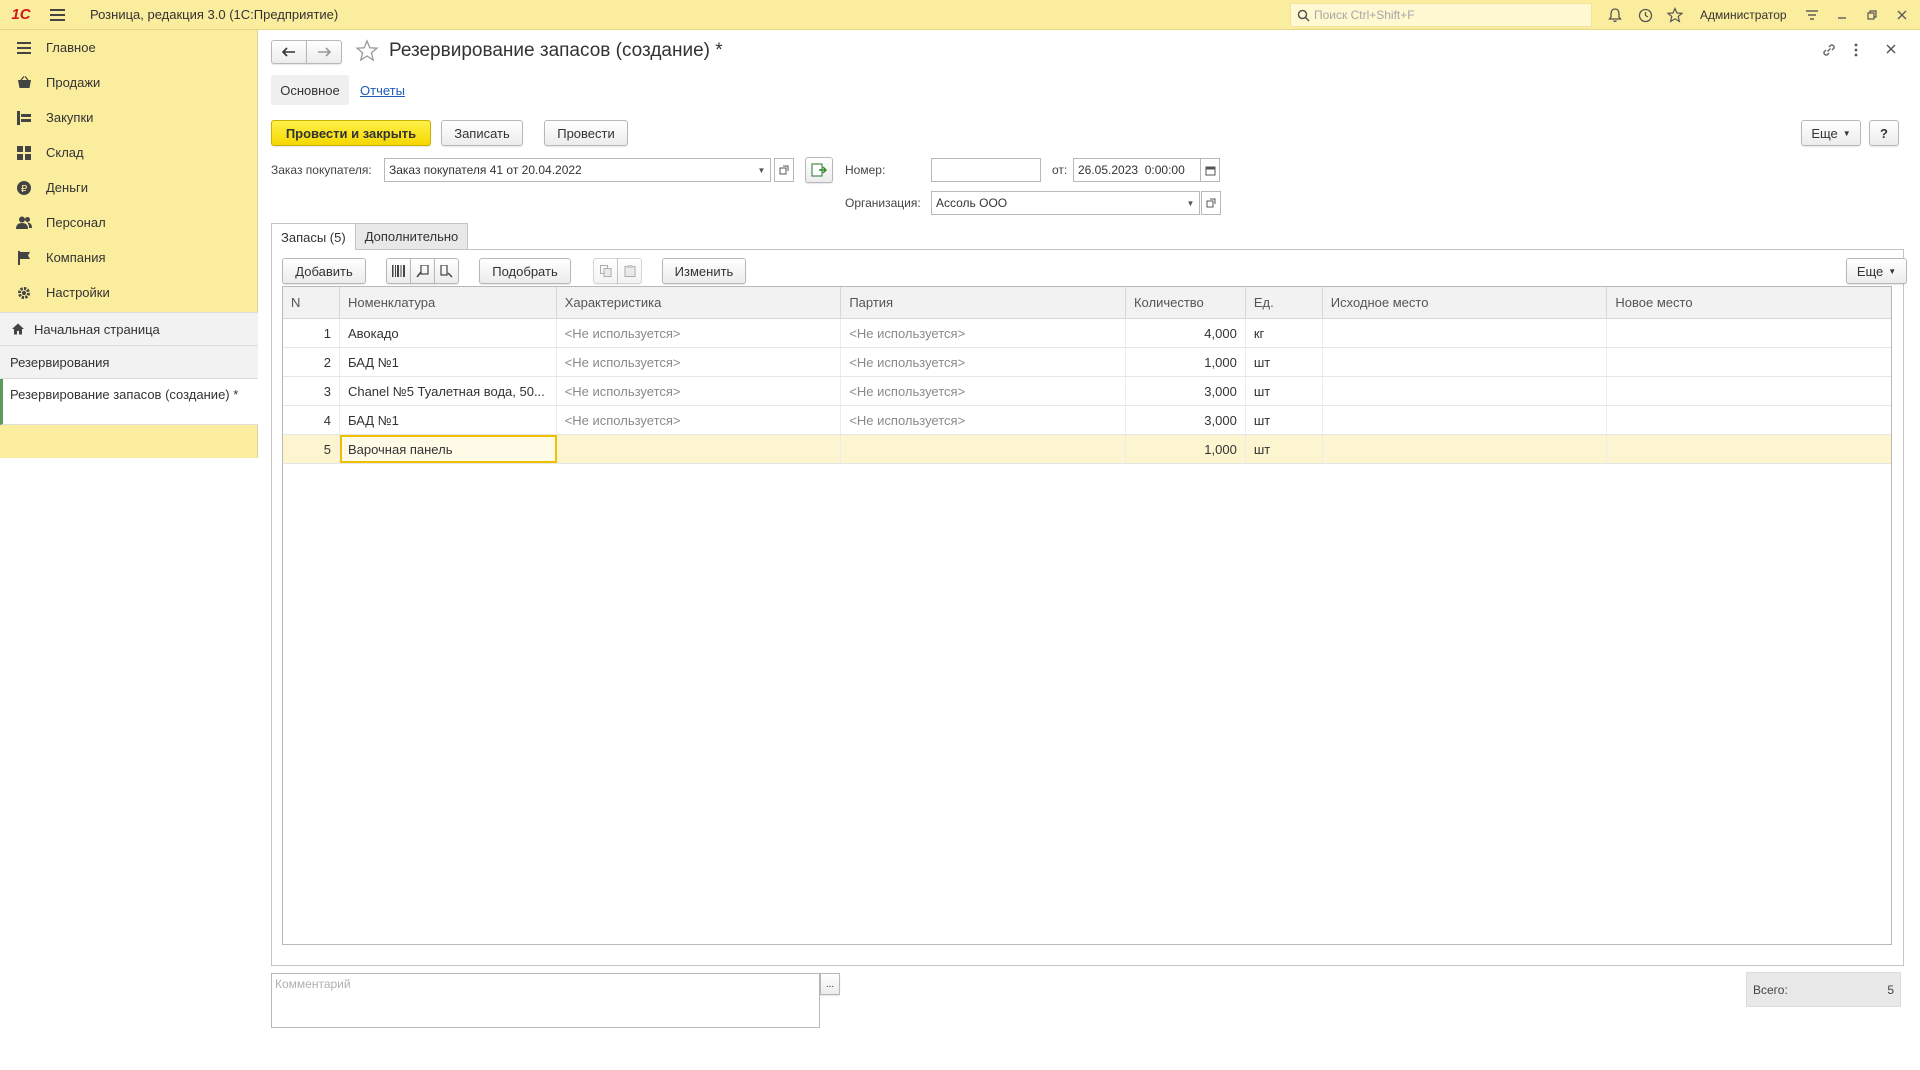  I want to click on sidebar-item-company: Компания, so click(128, 257).